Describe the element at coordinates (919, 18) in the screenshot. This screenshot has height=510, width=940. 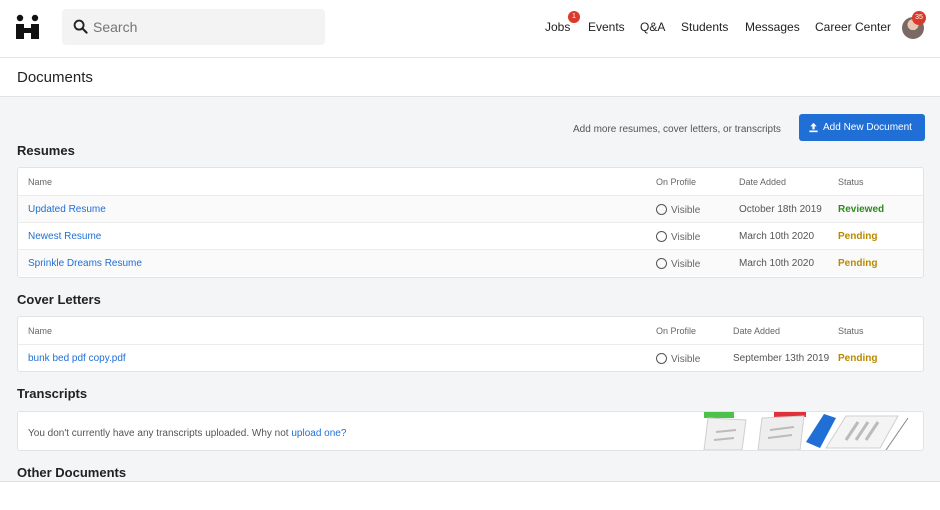
I see `avatar-notification-badge: 35` at that location.